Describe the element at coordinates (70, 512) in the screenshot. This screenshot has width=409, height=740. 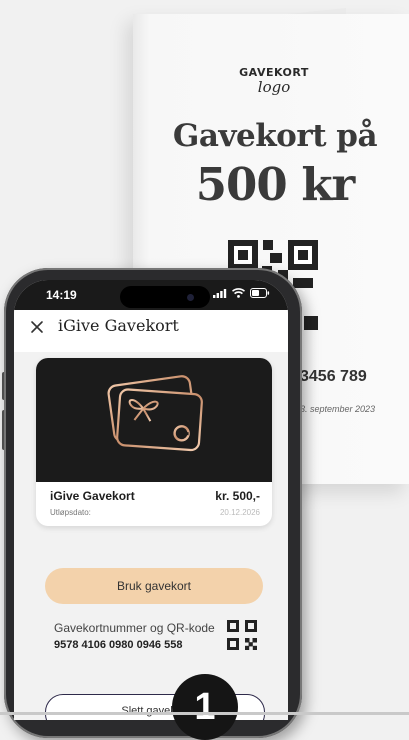
I see `expiry-label: Utløpsdato:` at that location.